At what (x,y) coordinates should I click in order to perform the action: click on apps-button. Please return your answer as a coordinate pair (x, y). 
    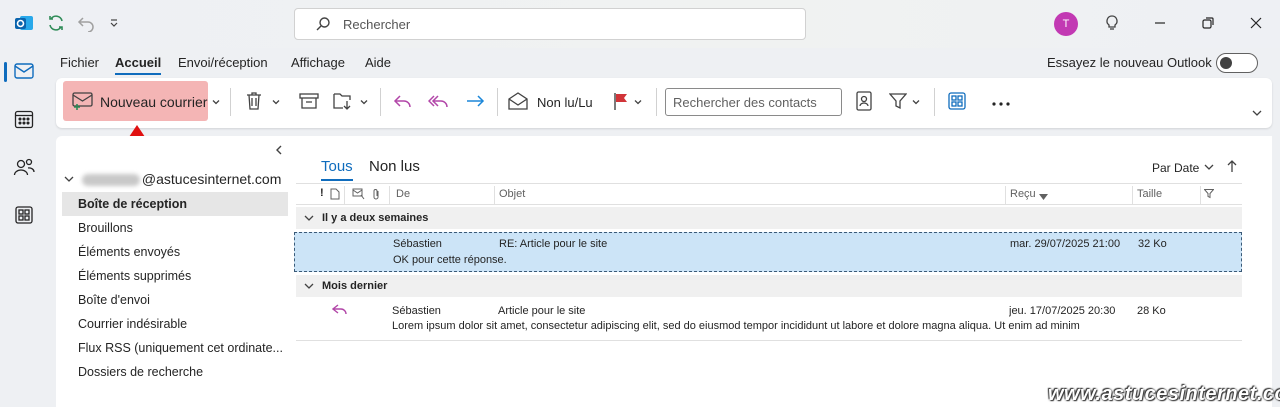
    Looking at the image, I should click on (957, 102).